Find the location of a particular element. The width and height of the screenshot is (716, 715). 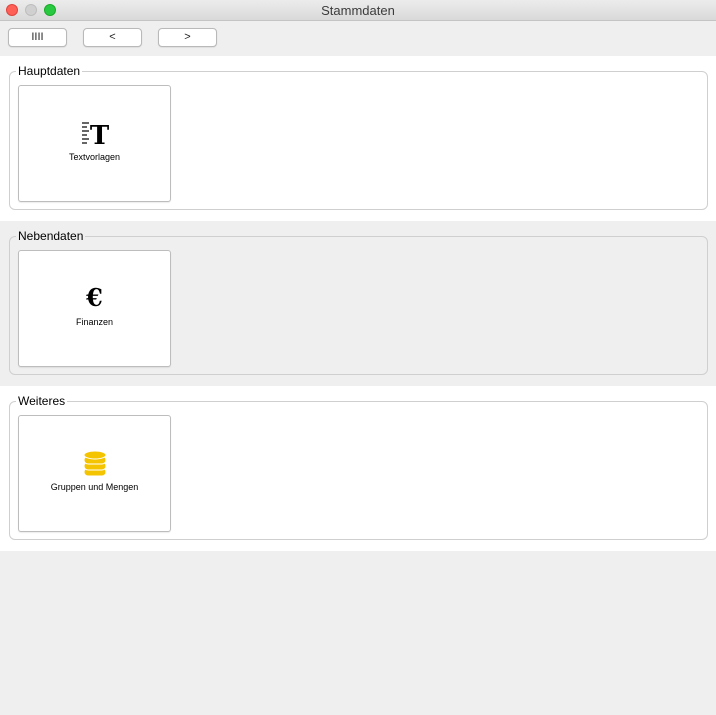

tile-textvorlagen: T Textvorlagen is located at coordinates (94, 143).